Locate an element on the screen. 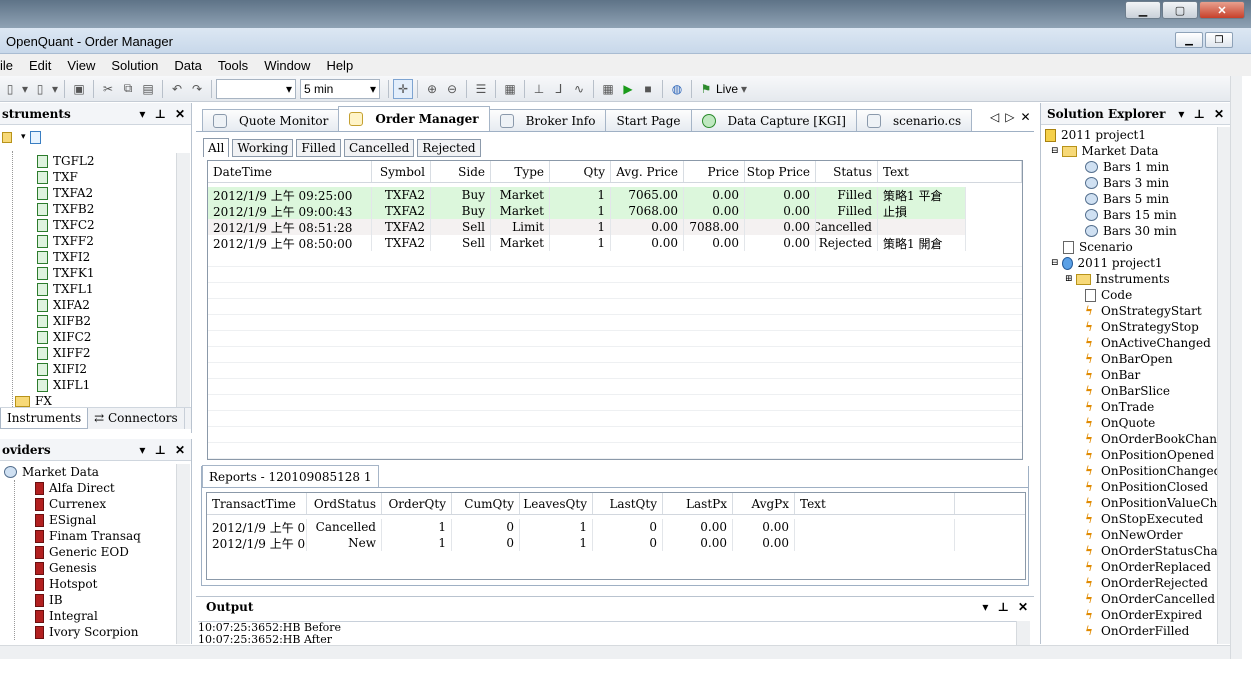 This screenshot has width=1251, height=678. tree-item: TXFI2 is located at coordinates (112, 257).